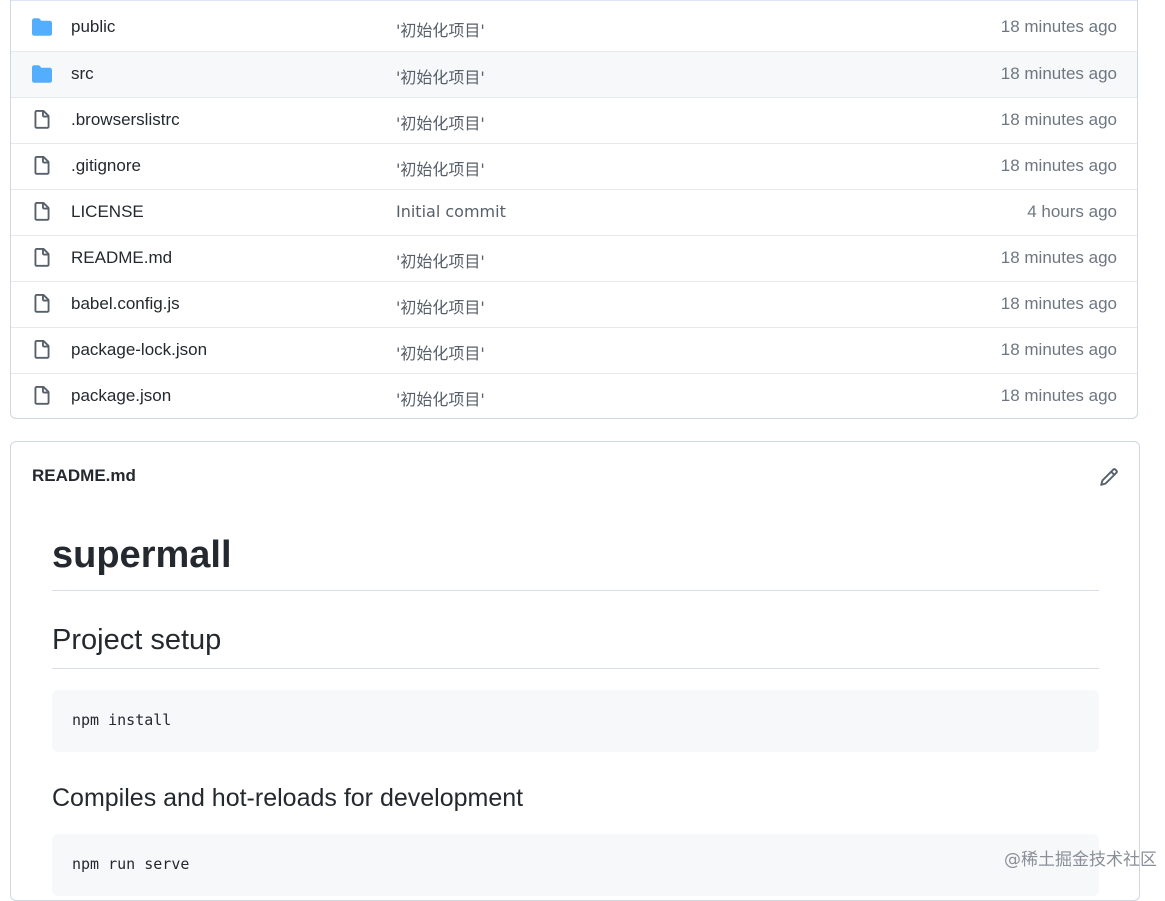 This screenshot has width=1165, height=901. Describe the element at coordinates (131, 864) in the screenshot. I see `code-block-serve-text: npm run serve` at that location.